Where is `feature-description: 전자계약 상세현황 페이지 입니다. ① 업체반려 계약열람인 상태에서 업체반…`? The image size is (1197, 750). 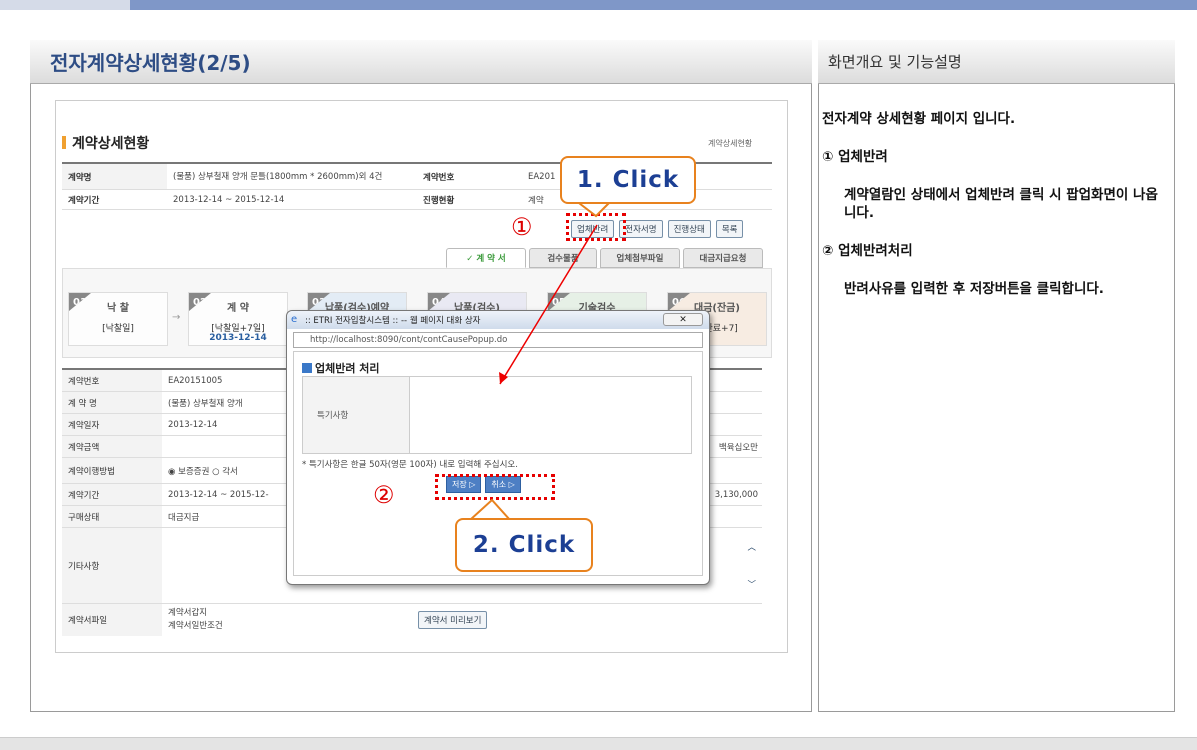 feature-description: 전자계약 상세현황 페이지 입니다. ① 업체반려 계약열람인 상태에서 업체반… is located at coordinates (992, 214).